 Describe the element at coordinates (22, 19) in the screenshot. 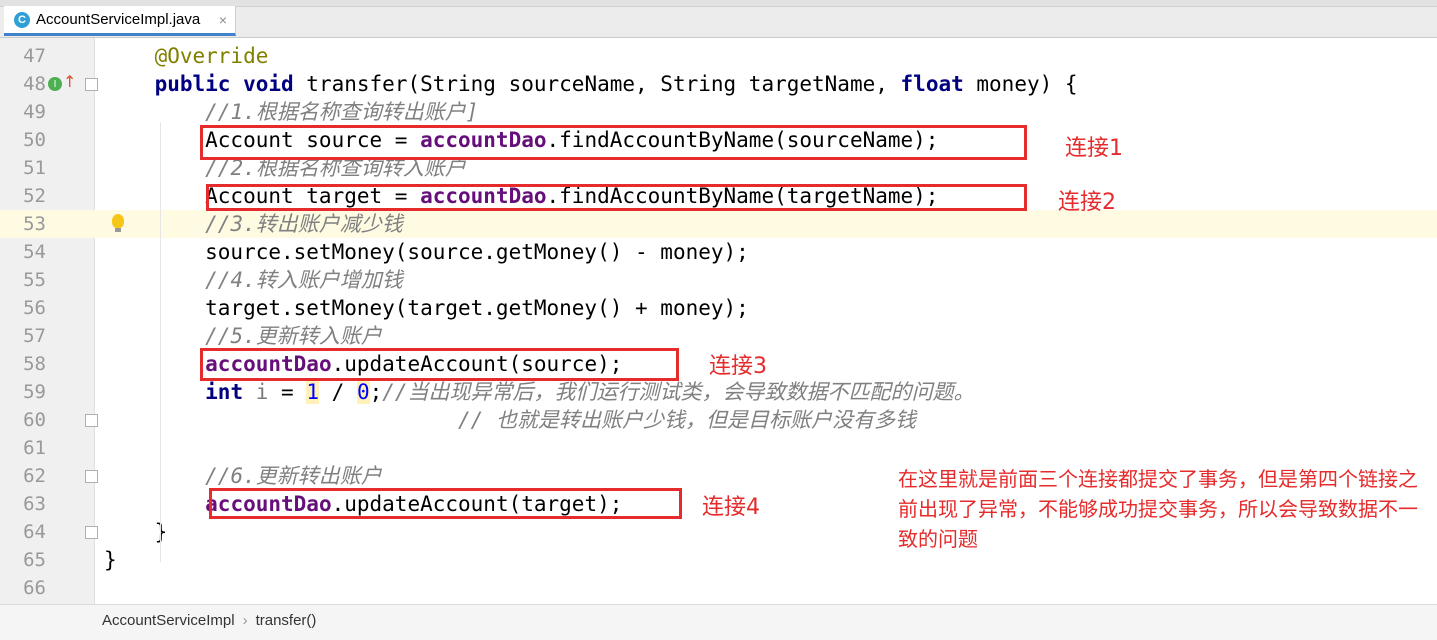

I see `java-class-icon: C` at that location.